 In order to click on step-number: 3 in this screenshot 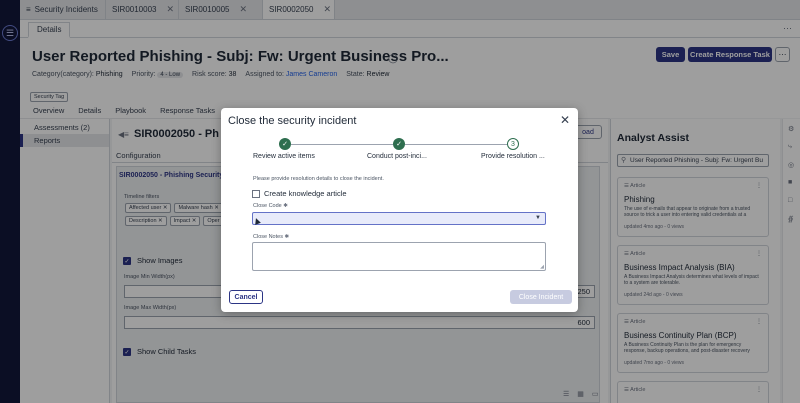, I will do `click(513, 144)`.